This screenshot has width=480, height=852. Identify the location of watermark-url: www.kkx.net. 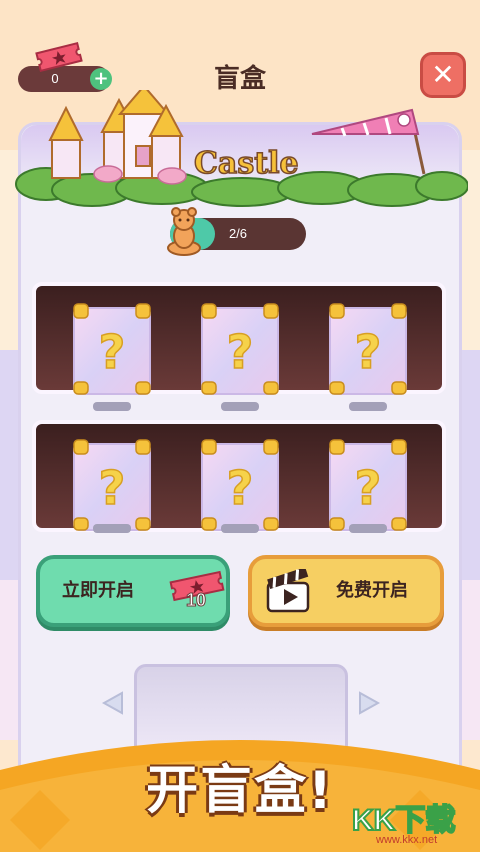
(407, 840).